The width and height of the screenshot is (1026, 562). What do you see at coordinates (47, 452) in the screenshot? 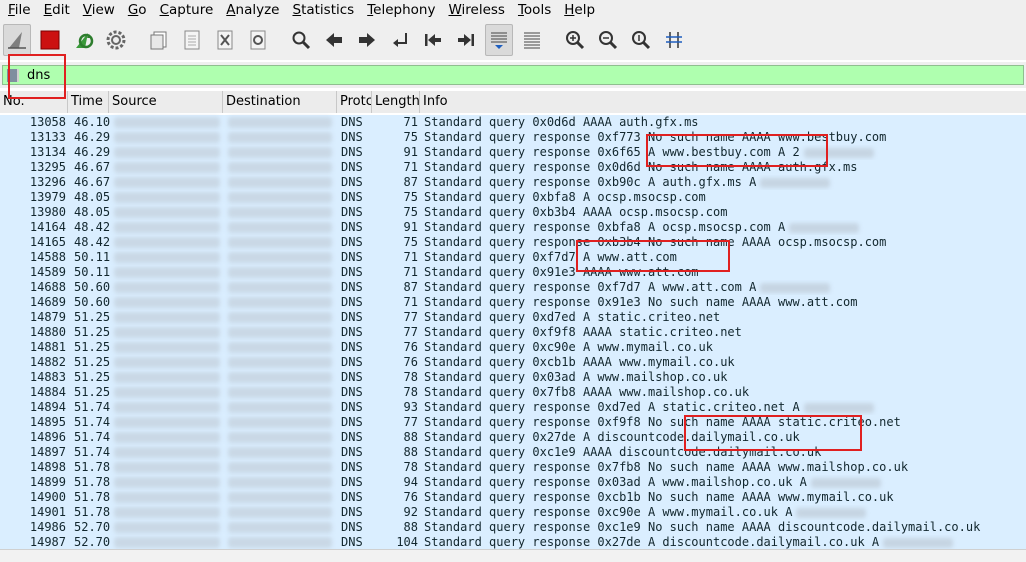
I see `packet-number: 14897` at bounding box center [47, 452].